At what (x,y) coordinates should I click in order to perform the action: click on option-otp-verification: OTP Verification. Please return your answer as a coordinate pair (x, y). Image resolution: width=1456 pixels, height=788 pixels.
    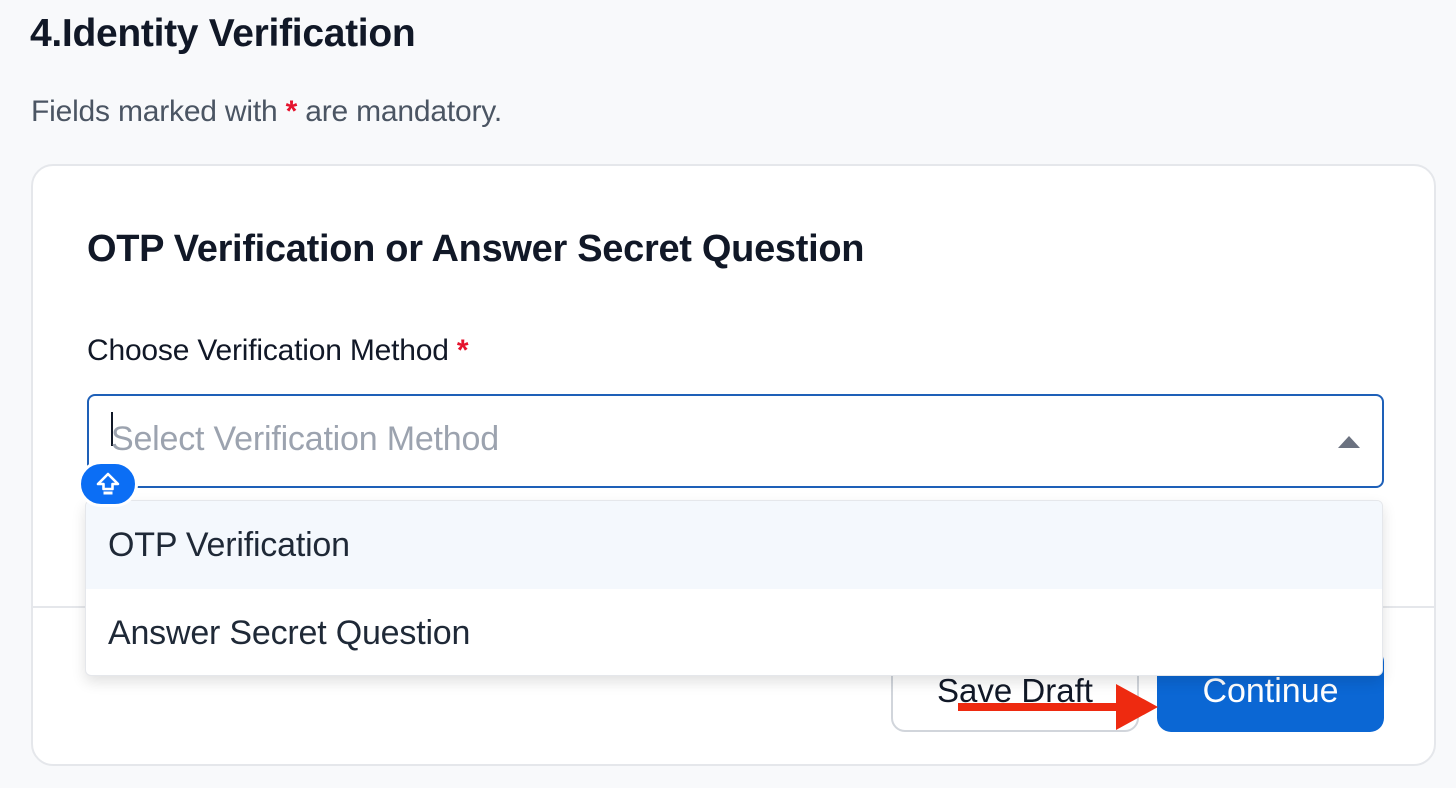
    Looking at the image, I should click on (734, 545).